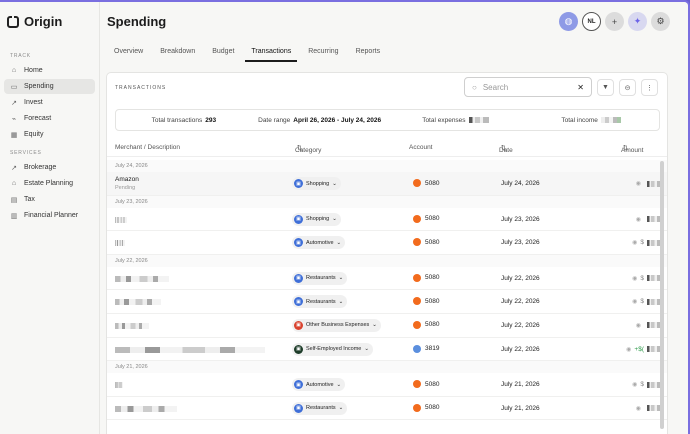 The image size is (690, 434). Describe the element at coordinates (177, 120) in the screenshot. I see `stat-total-label: Total transactions` at that location.